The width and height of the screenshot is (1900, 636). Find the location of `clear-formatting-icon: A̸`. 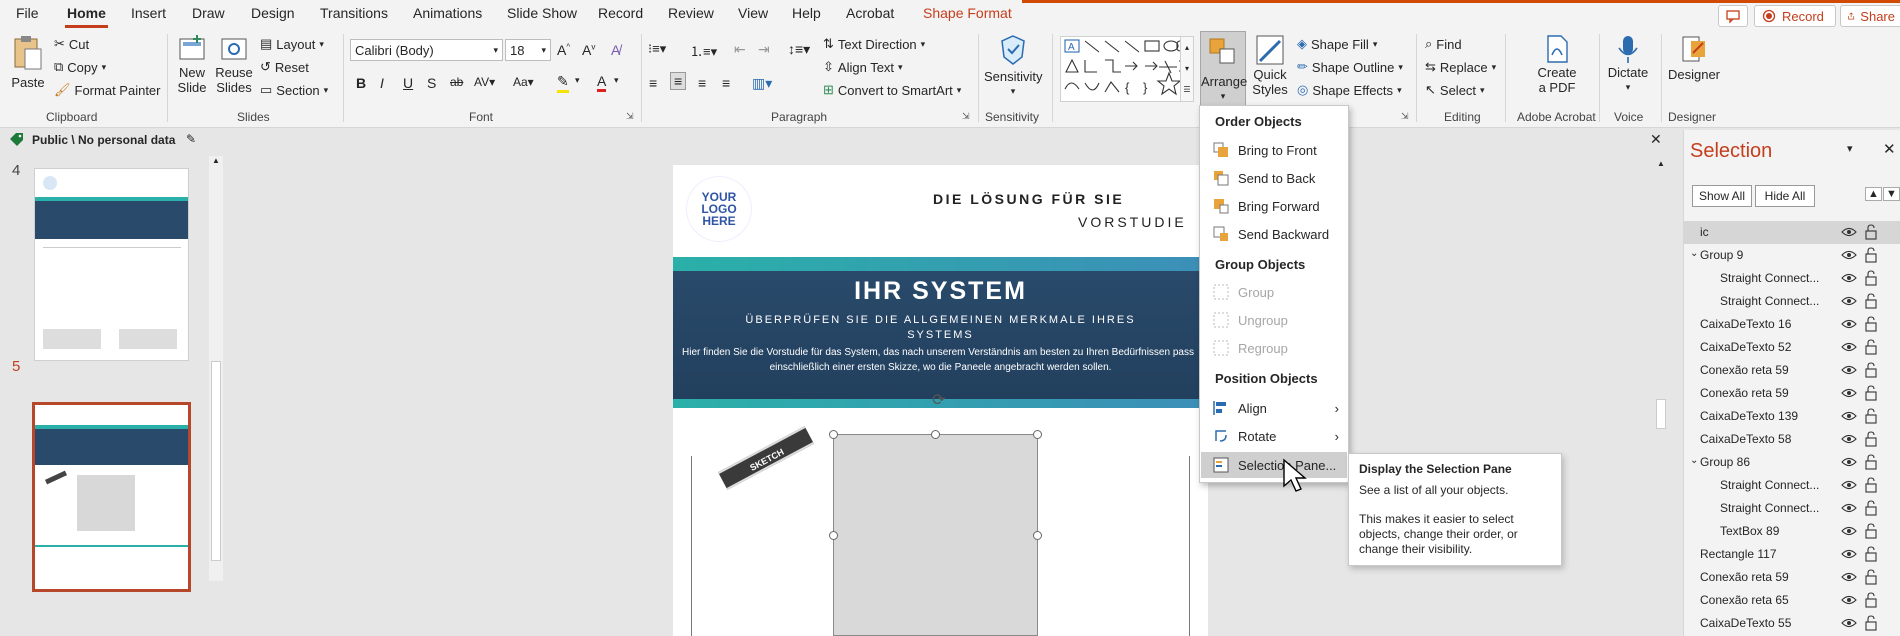

clear-formatting-icon: A̸ is located at coordinates (615, 50).